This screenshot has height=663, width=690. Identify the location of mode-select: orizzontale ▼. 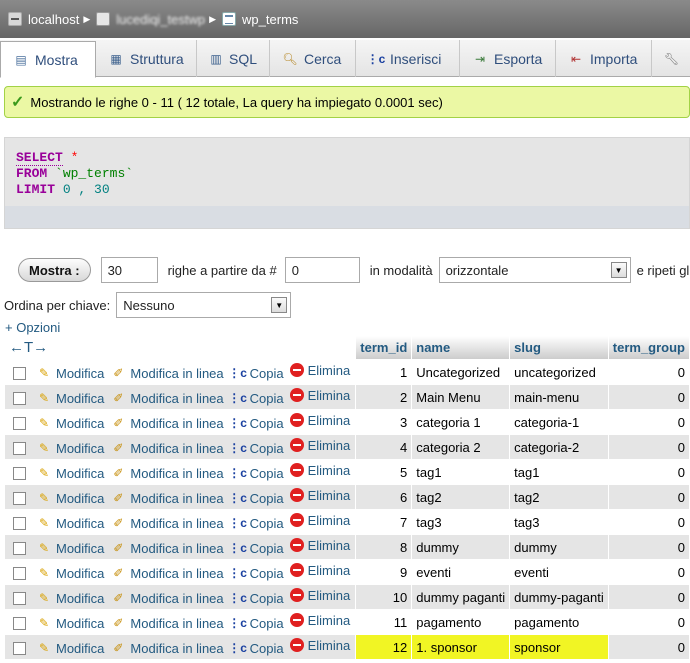
(534, 270).